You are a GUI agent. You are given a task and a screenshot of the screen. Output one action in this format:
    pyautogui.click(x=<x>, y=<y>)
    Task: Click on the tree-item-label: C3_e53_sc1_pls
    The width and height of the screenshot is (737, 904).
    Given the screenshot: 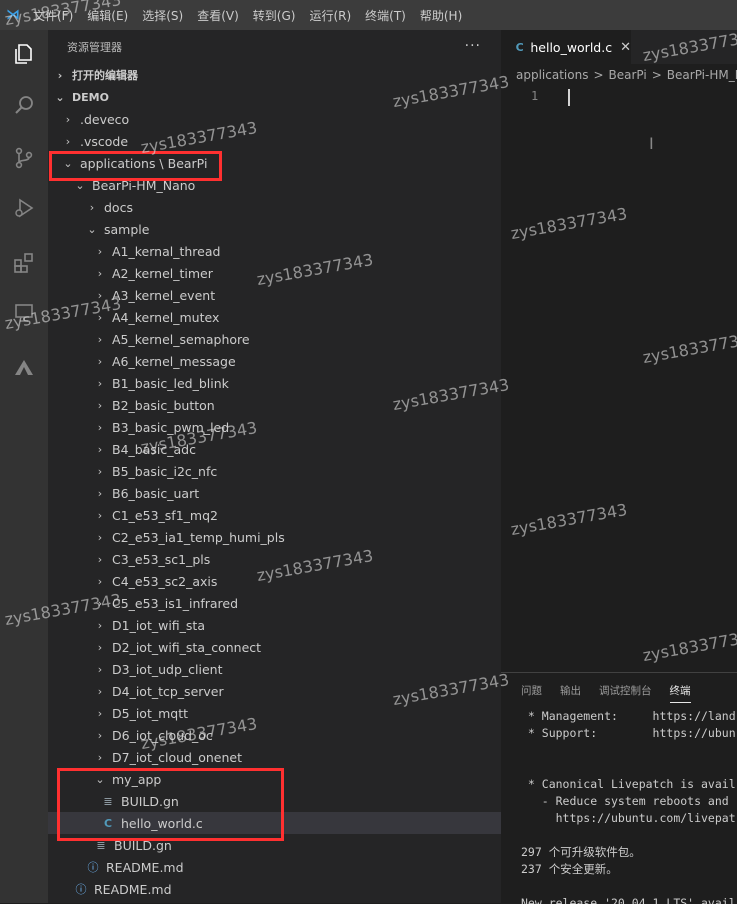 What is the action you would take?
    pyautogui.click(x=161, y=559)
    